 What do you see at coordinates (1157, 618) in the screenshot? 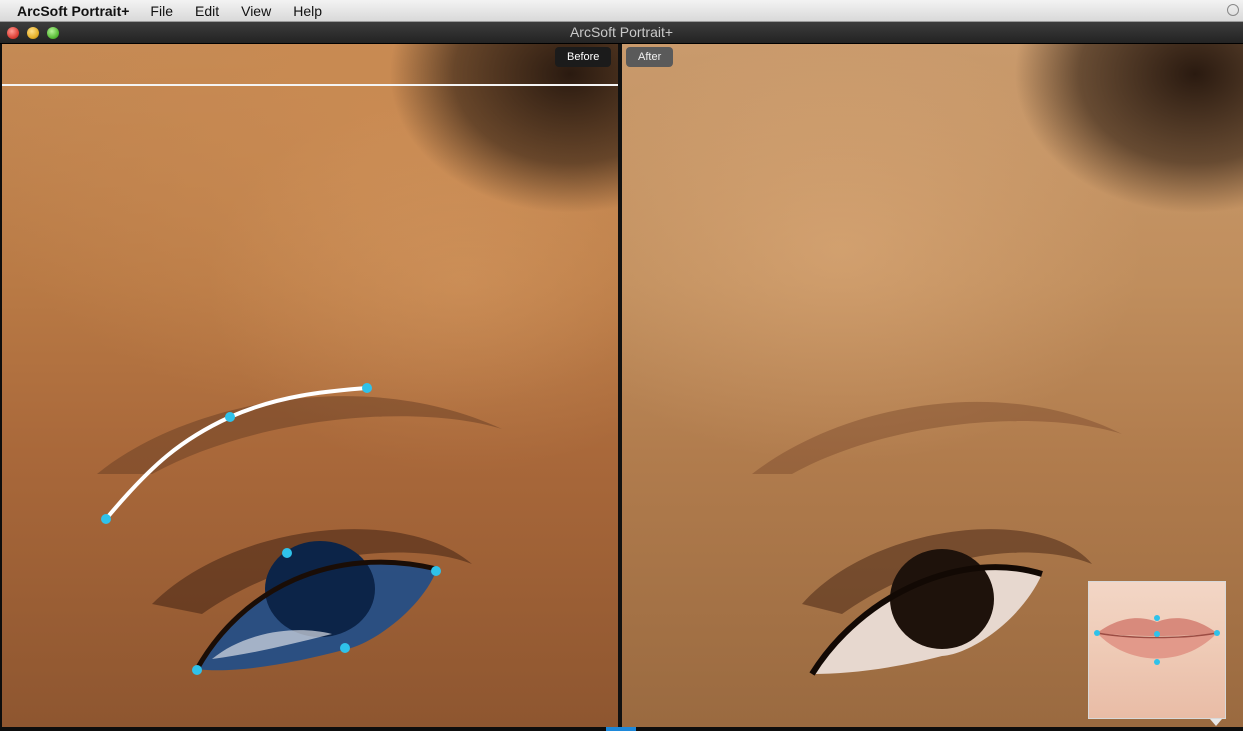
I see `lip-point-top` at bounding box center [1157, 618].